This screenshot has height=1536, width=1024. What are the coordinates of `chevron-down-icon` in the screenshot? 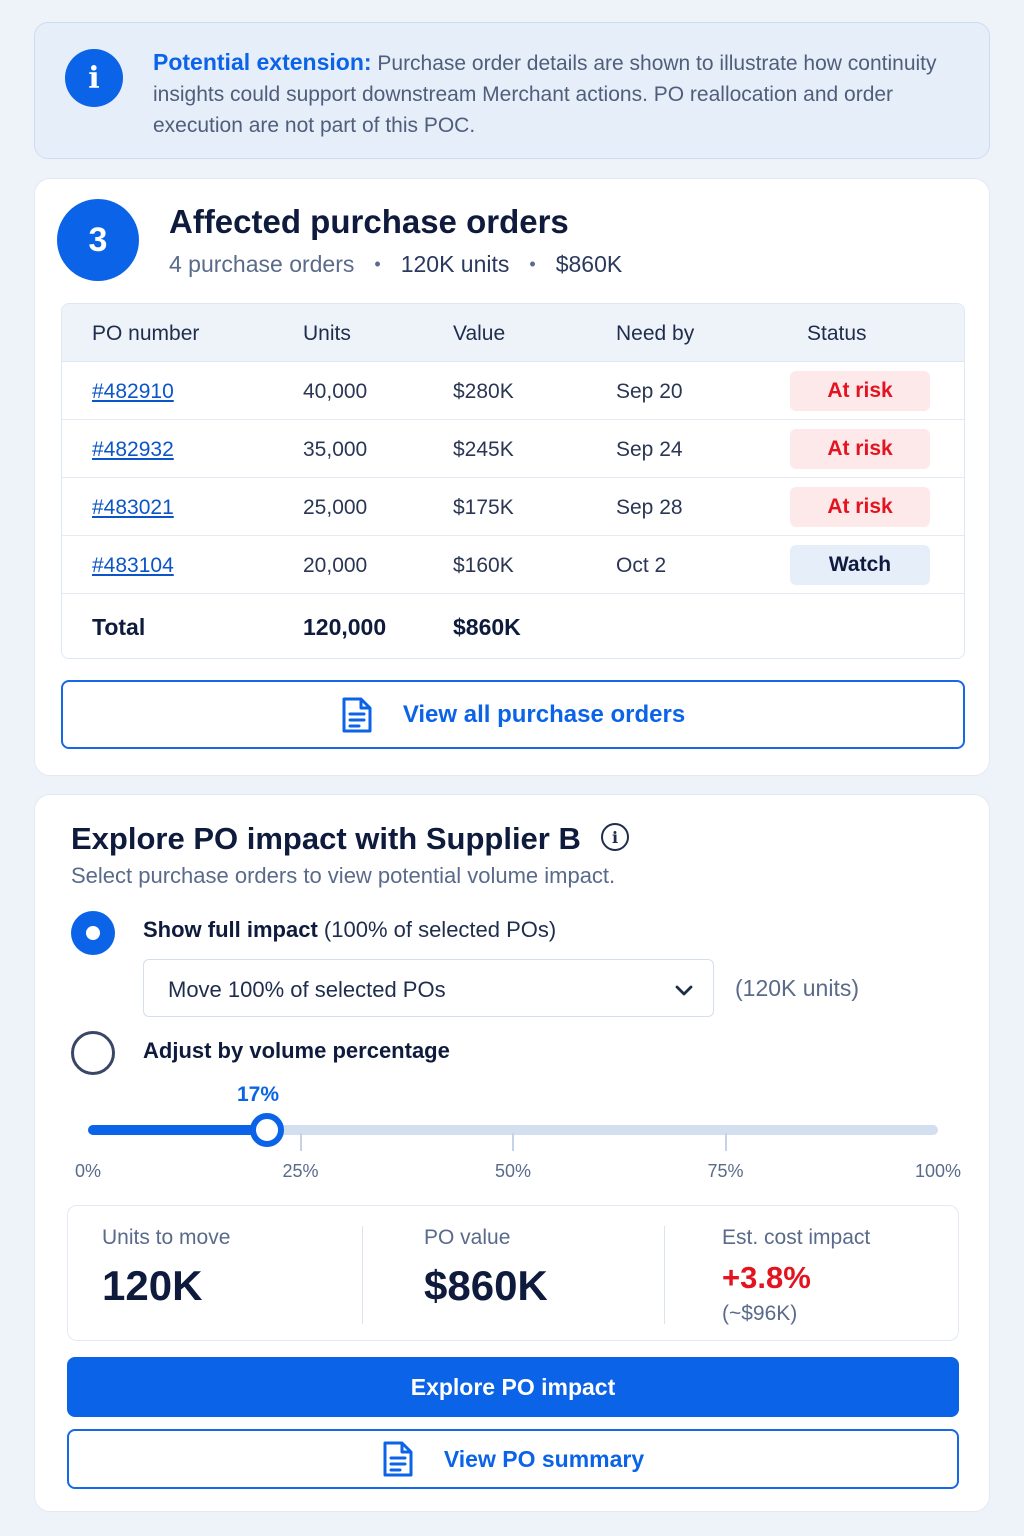 It's located at (684, 990).